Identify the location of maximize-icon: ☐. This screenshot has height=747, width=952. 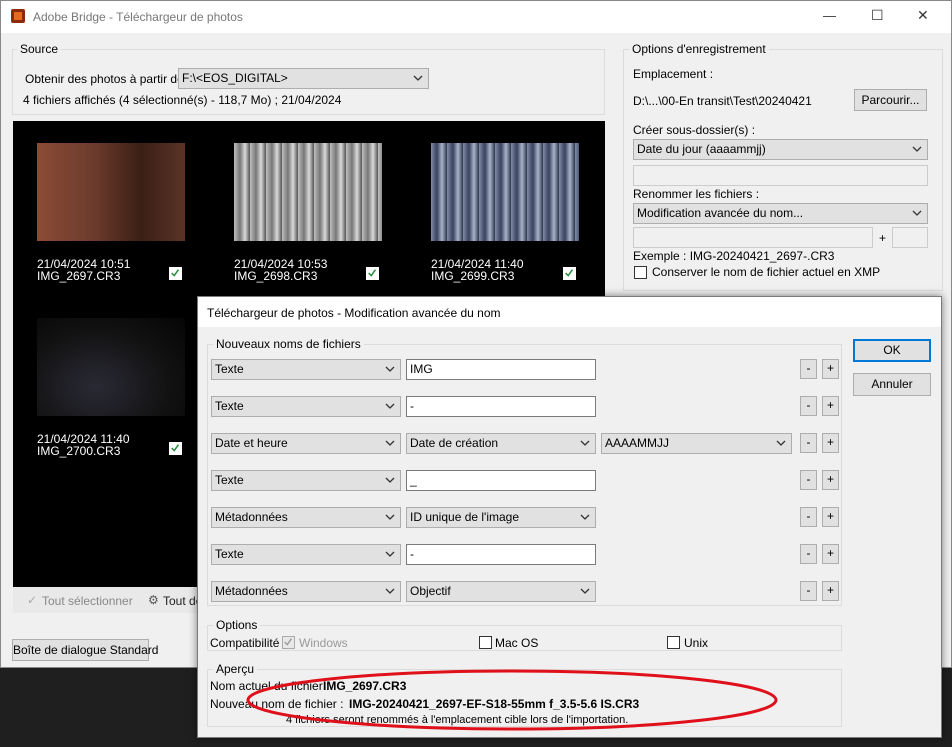
(877, 15).